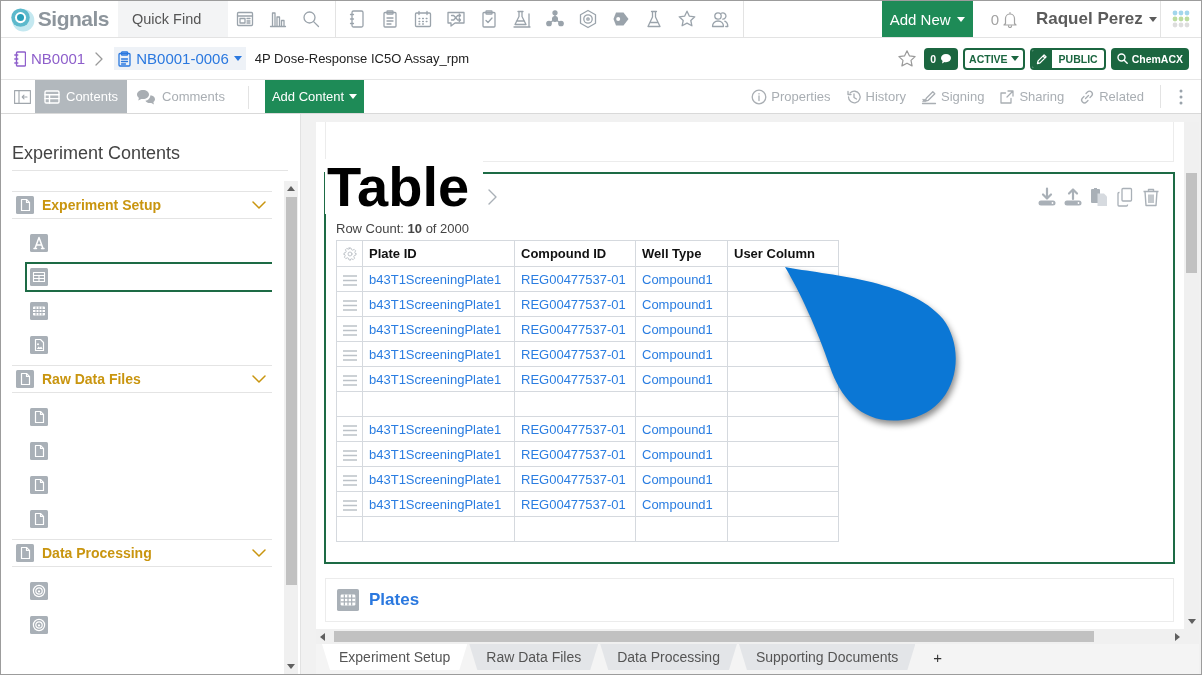 Image resolution: width=1202 pixels, height=675 pixels. I want to click on vertical-scrollbar, so click(291, 427).